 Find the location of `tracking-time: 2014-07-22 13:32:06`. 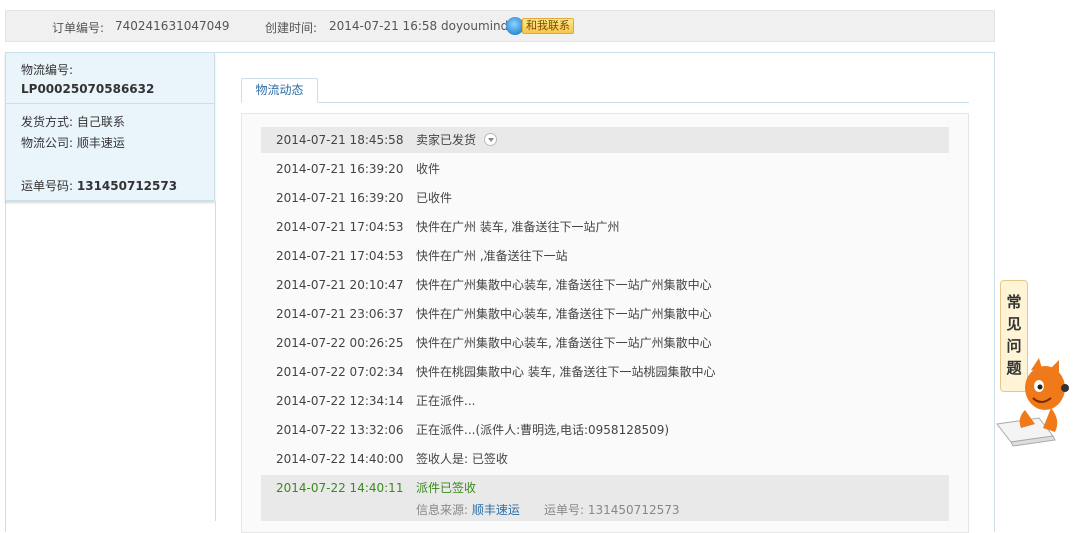

tracking-time: 2014-07-22 13:32:06 is located at coordinates (340, 430).